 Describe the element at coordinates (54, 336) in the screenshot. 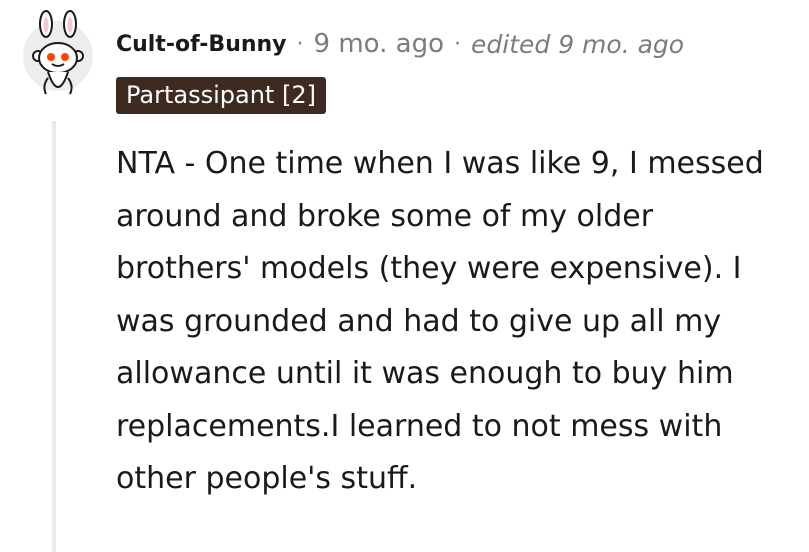

I see `thread-line` at that location.